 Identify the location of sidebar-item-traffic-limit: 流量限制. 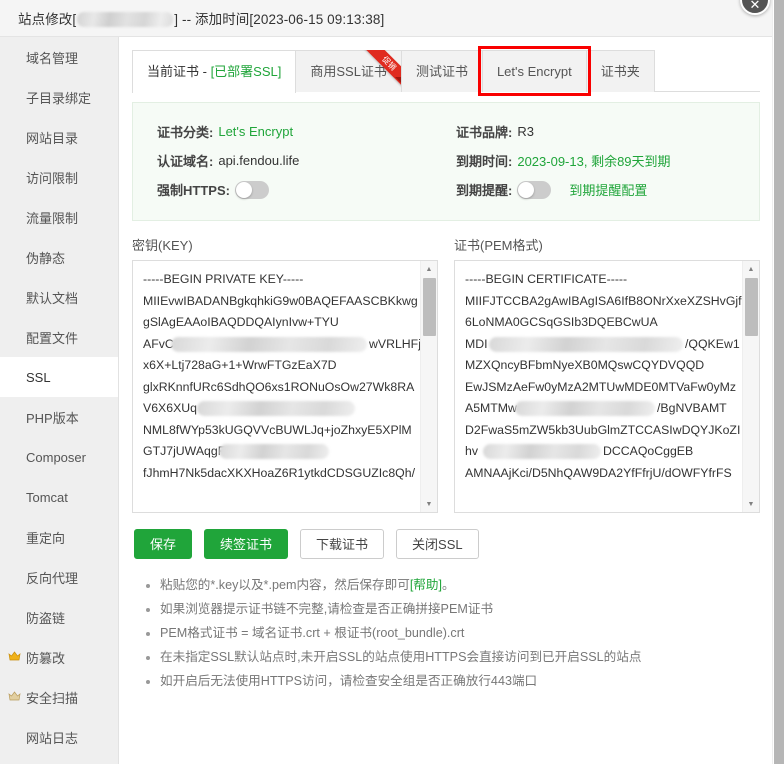
(59, 217).